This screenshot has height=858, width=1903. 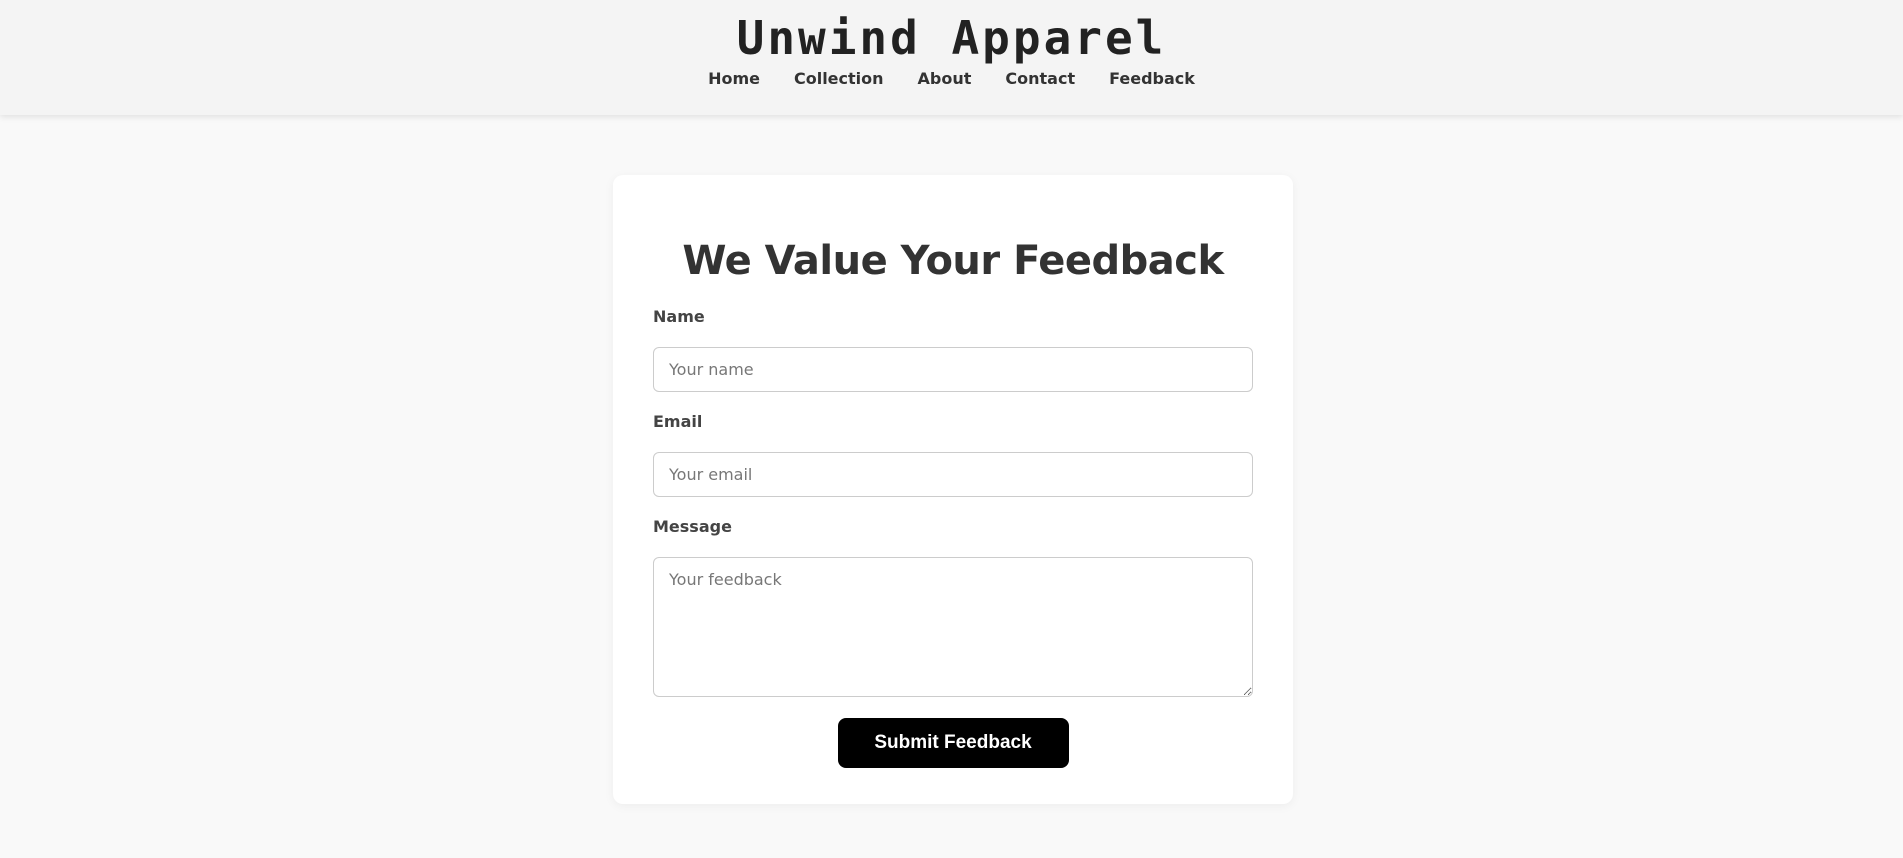 I want to click on site-logo: Unwind Apparel, so click(x=951, y=32).